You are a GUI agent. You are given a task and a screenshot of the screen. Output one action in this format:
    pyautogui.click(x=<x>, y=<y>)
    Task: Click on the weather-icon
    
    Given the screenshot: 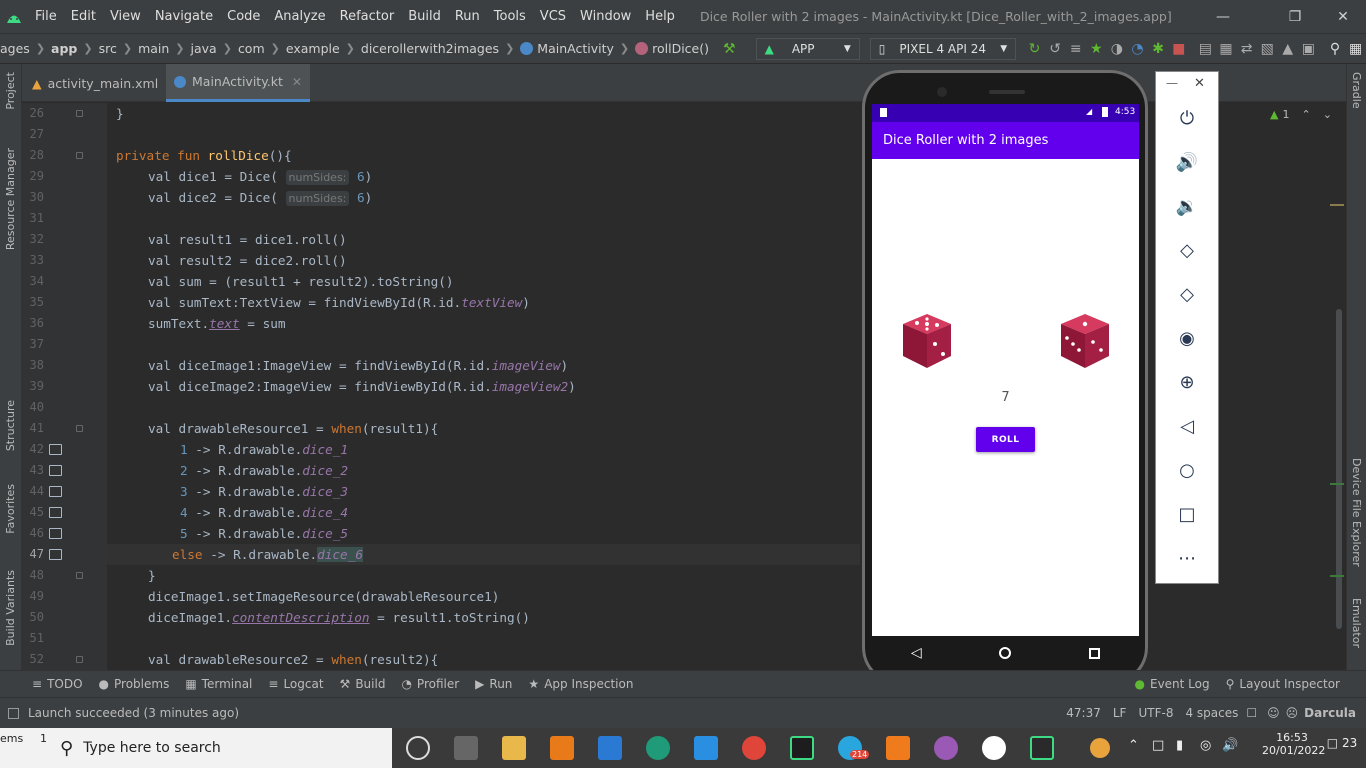 What is the action you would take?
    pyautogui.click(x=1100, y=748)
    